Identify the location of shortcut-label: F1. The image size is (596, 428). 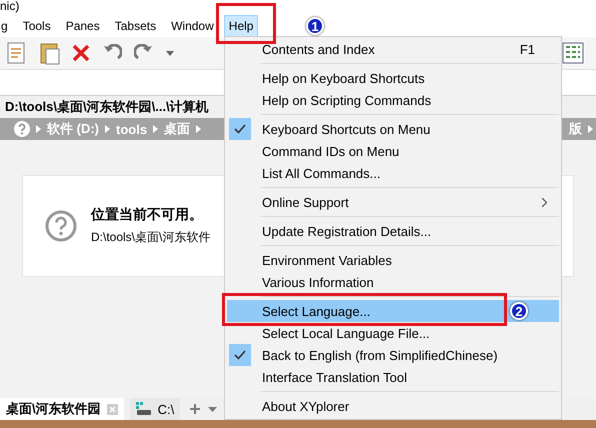
(527, 49).